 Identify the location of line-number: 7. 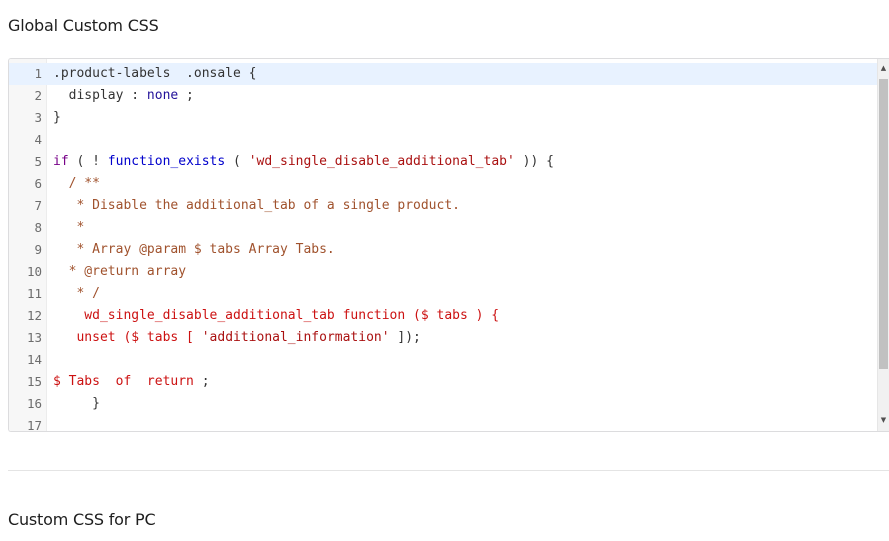
(38, 205).